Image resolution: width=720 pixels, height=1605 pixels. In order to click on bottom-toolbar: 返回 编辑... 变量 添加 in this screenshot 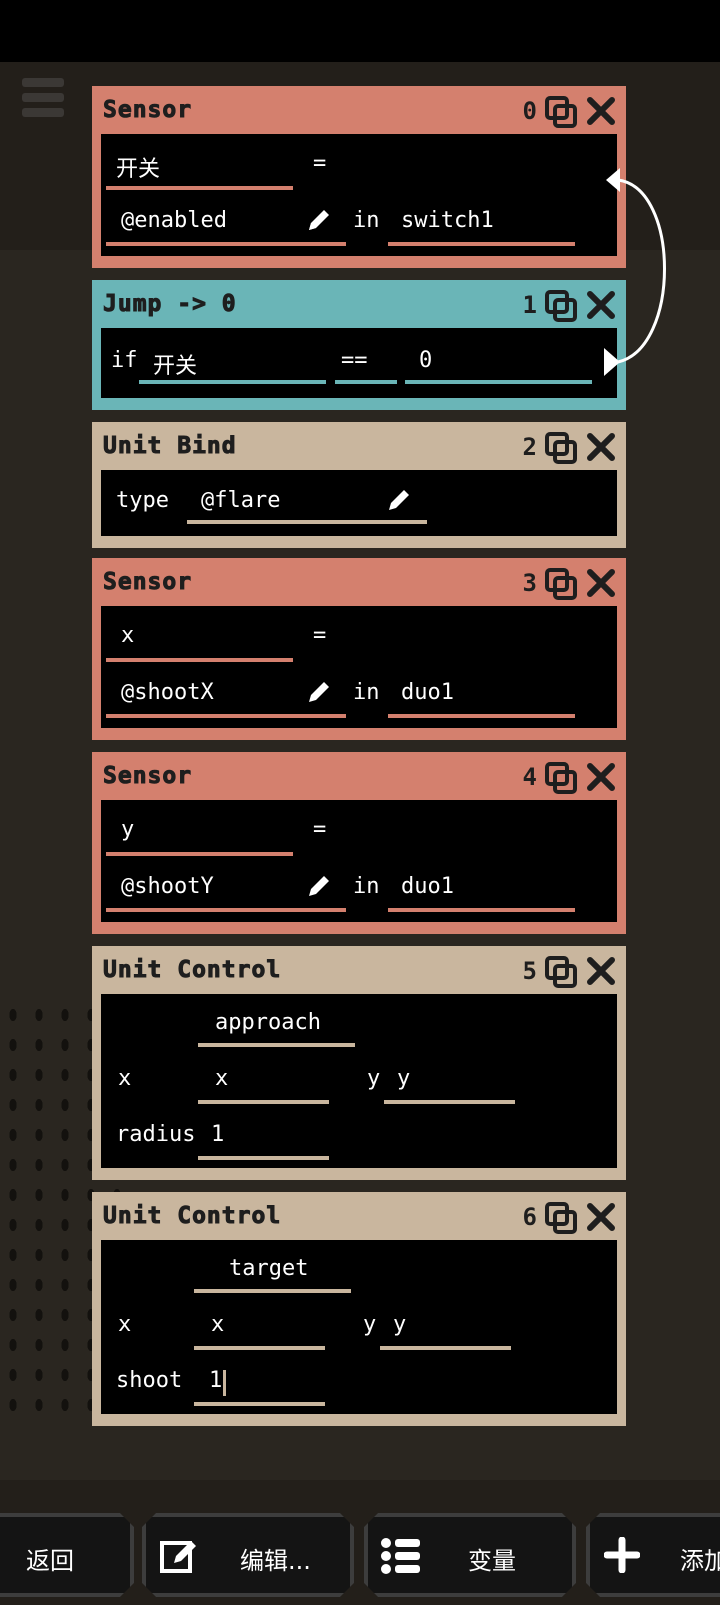, I will do `click(360, 1556)`.